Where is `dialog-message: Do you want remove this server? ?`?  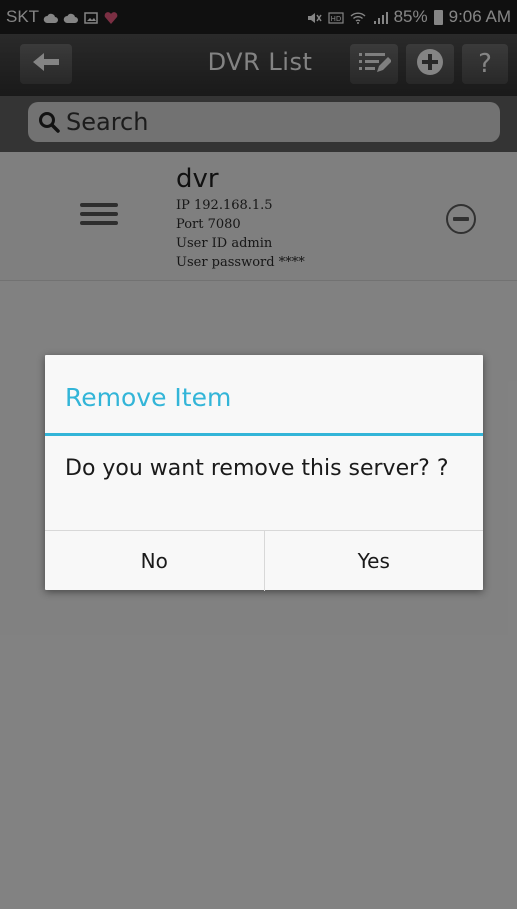
dialog-message: Do you want remove this server? ? is located at coordinates (257, 468).